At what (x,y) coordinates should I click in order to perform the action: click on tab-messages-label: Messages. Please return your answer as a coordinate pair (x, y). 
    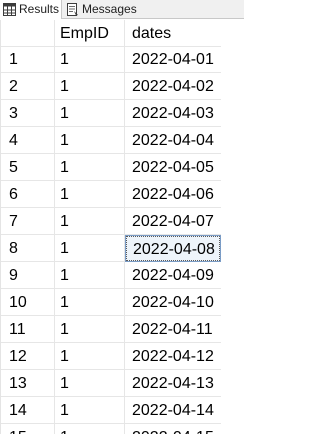
    Looking at the image, I should click on (109, 9).